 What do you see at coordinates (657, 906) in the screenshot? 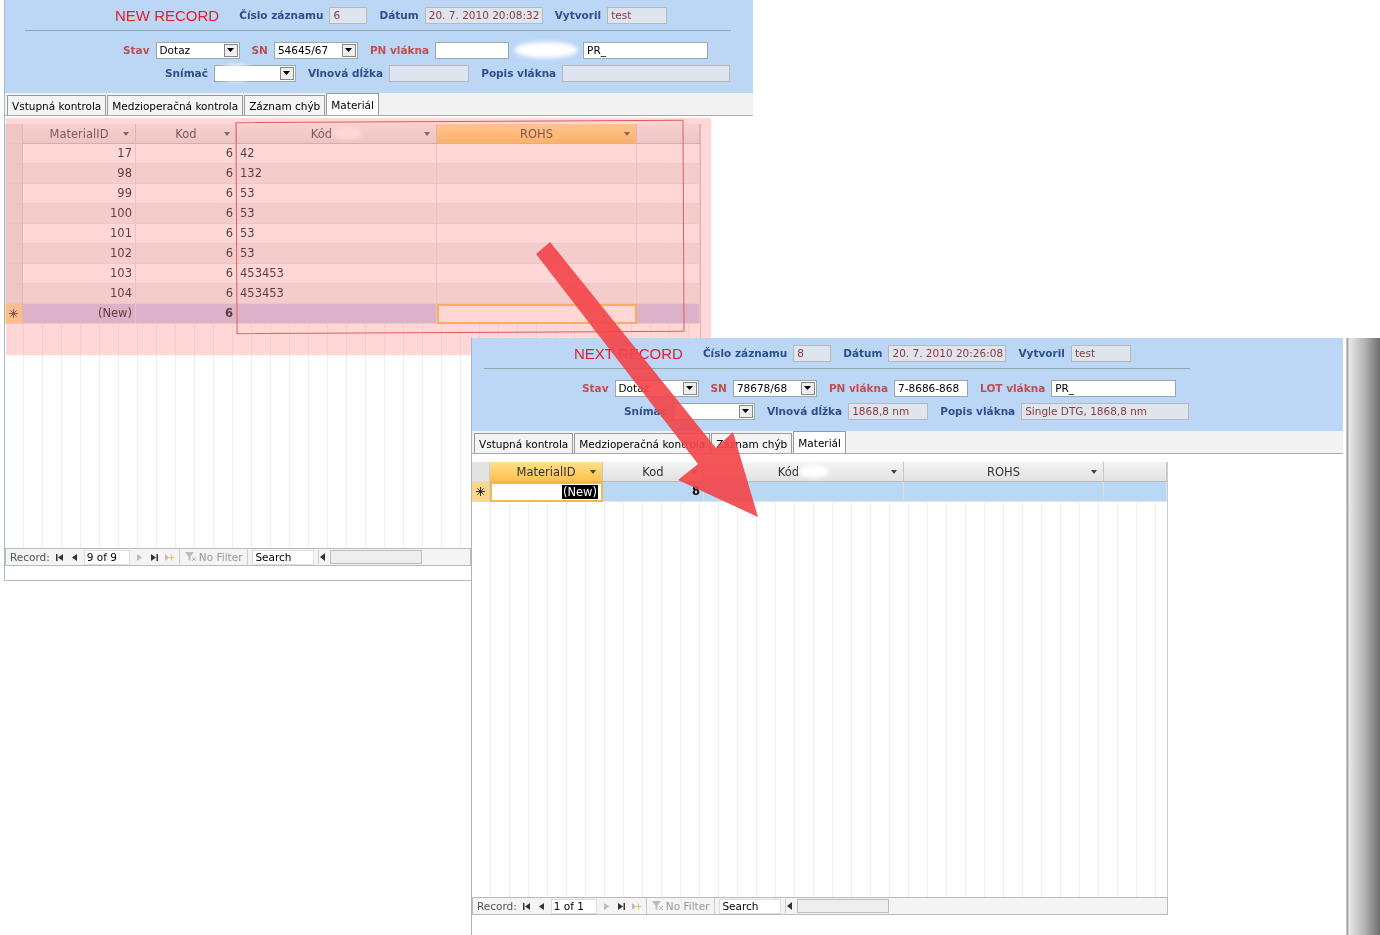
I see `funnel-icon` at bounding box center [657, 906].